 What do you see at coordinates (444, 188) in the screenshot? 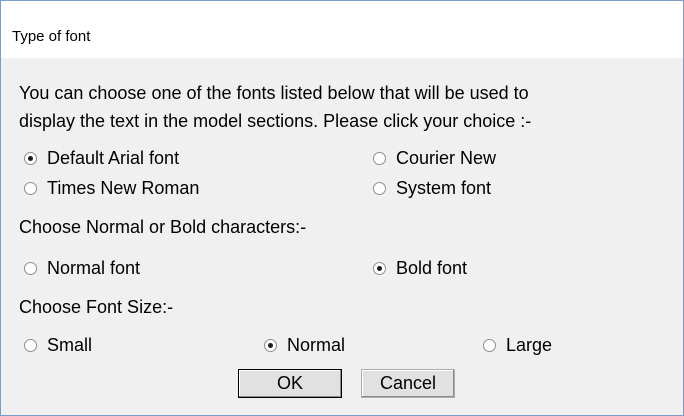
I see `radio-label: System font` at bounding box center [444, 188].